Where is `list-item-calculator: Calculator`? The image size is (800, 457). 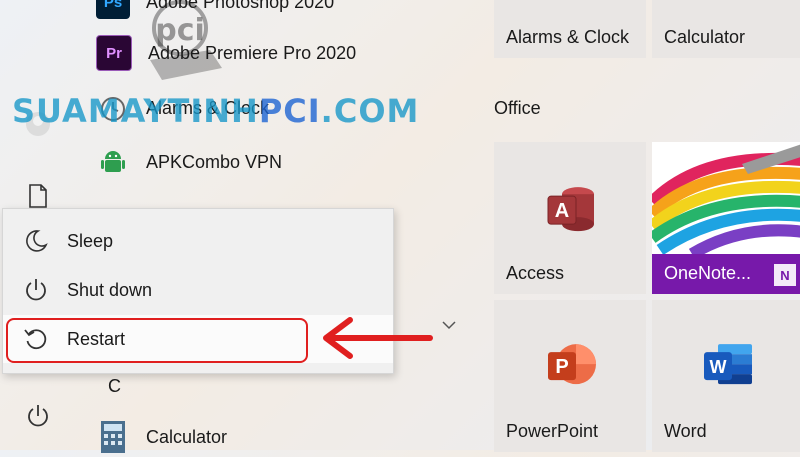
list-item-calculator: Calculator is located at coordinates (161, 437).